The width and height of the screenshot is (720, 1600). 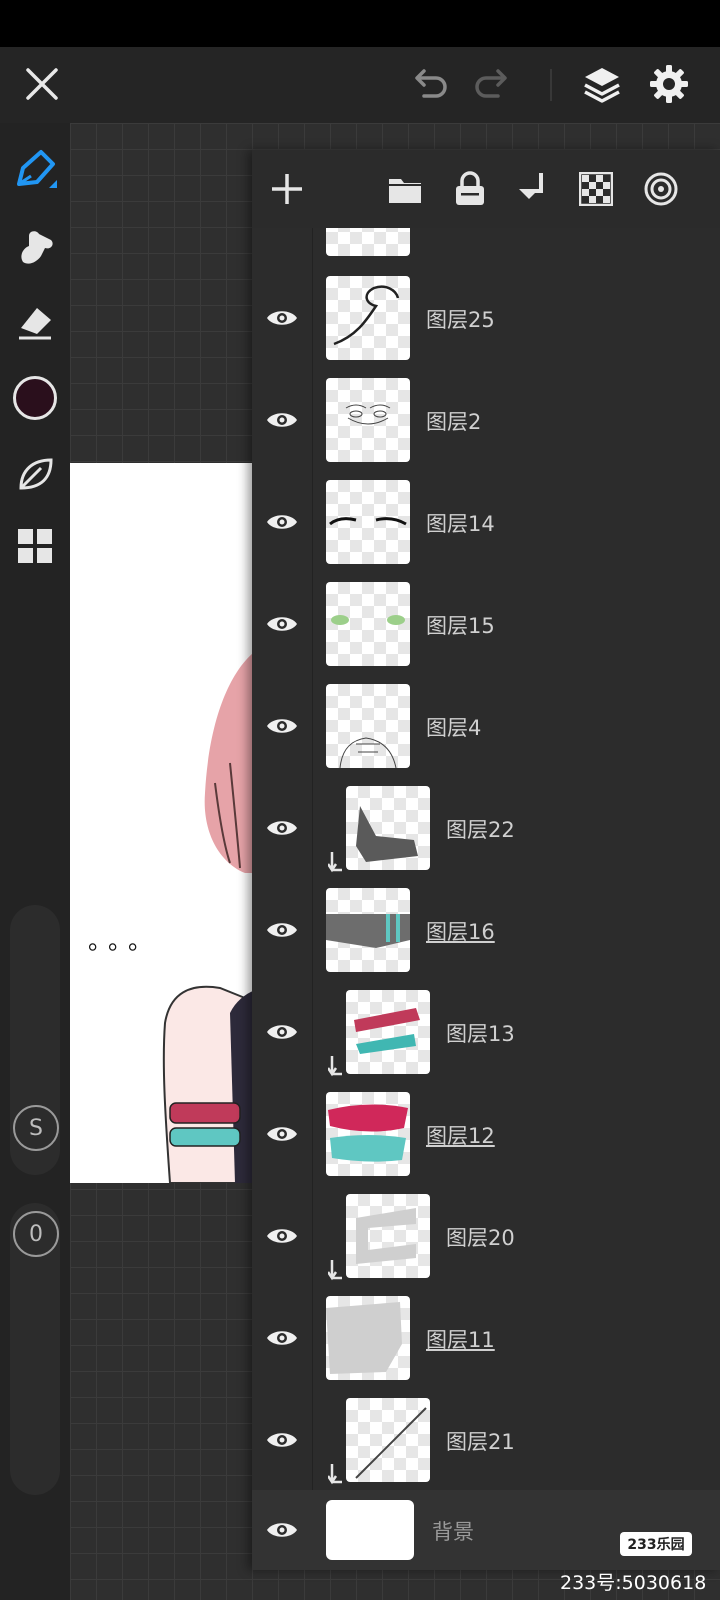 I want to click on color-picker-button, so click(x=35, y=398).